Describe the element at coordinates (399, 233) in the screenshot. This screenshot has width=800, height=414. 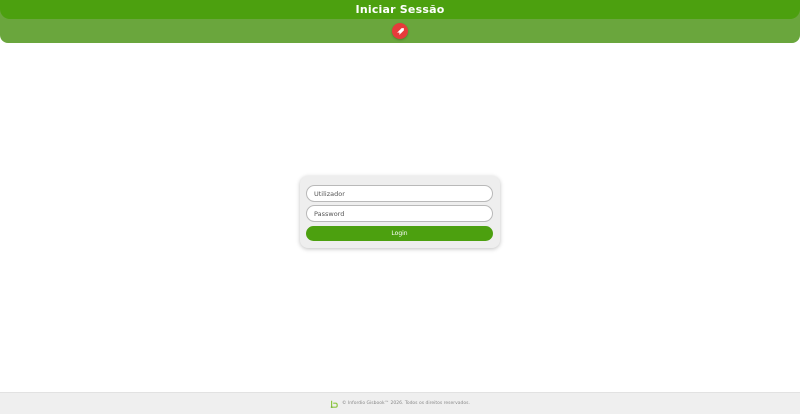
I see `login-button: Login` at that location.